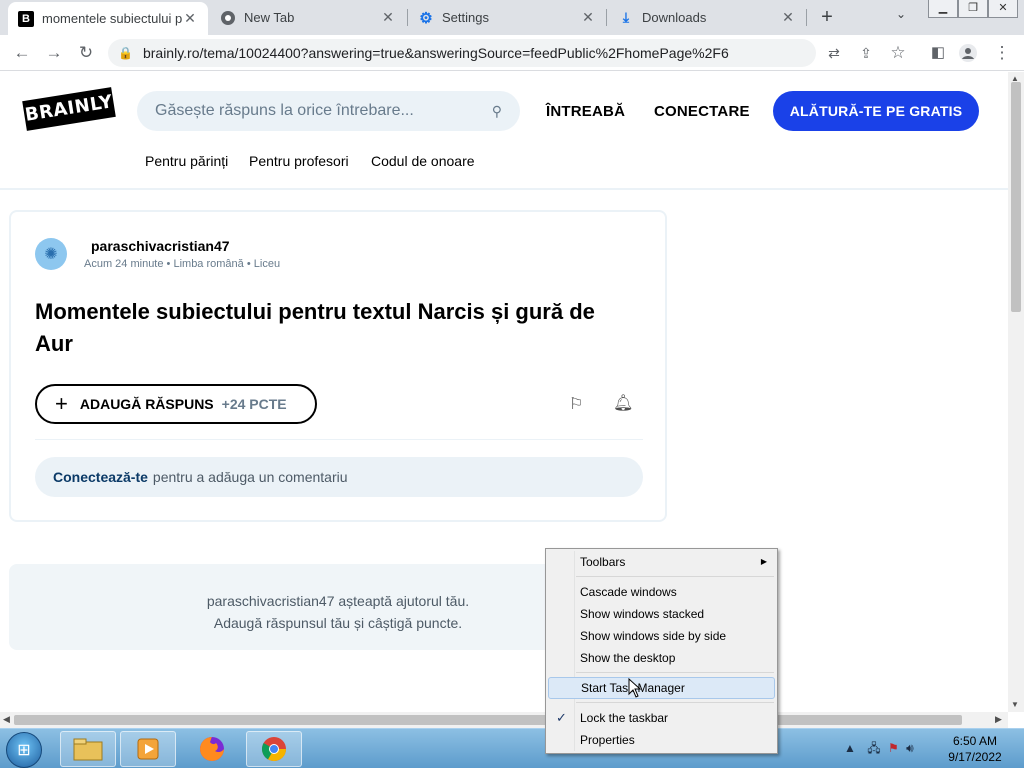  What do you see at coordinates (876, 111) in the screenshot?
I see `join-button: ALĂTURĂ-TE PE GRATIS` at bounding box center [876, 111].